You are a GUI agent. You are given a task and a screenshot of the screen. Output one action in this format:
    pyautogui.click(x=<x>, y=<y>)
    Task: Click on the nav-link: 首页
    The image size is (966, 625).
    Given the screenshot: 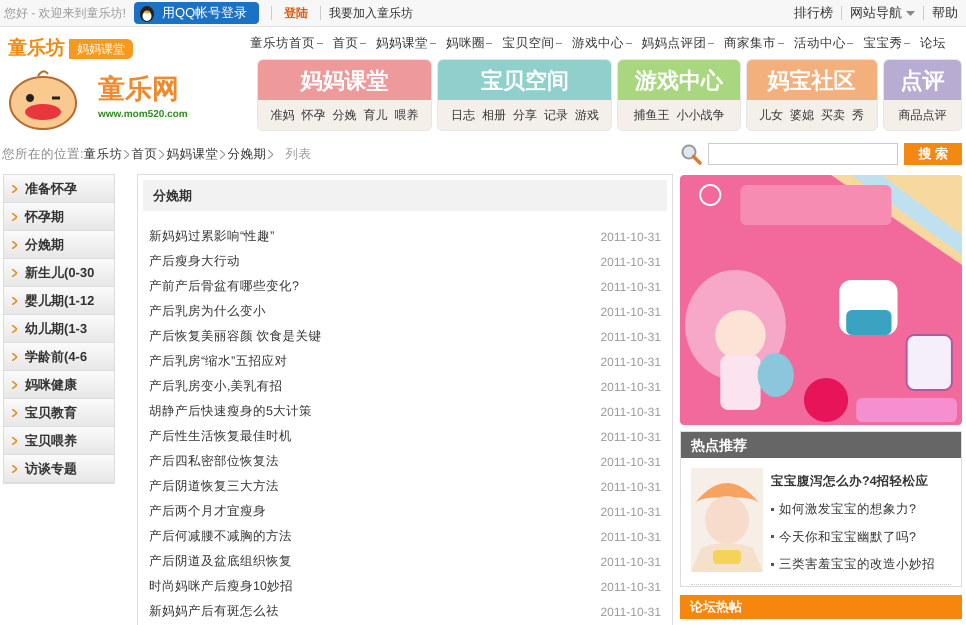 What is the action you would take?
    pyautogui.click(x=345, y=43)
    